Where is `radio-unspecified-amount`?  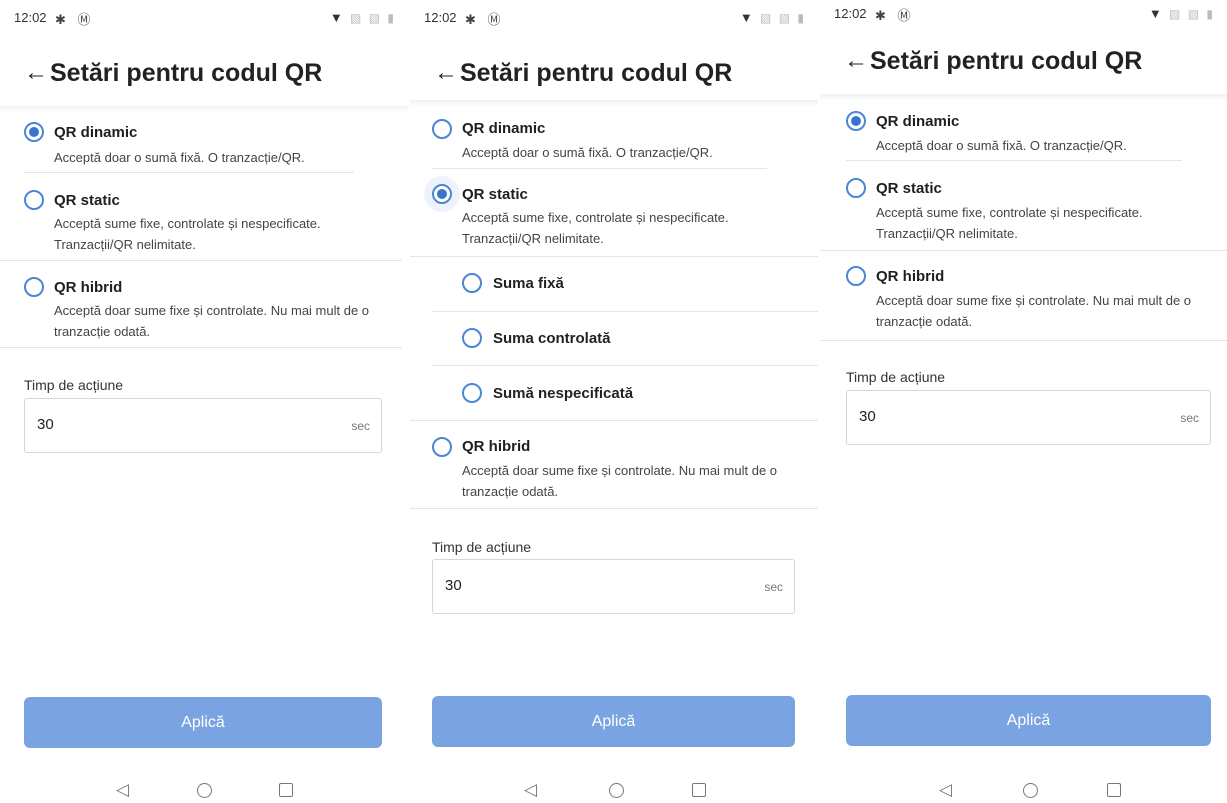
radio-unspecified-amount is located at coordinates (472, 393).